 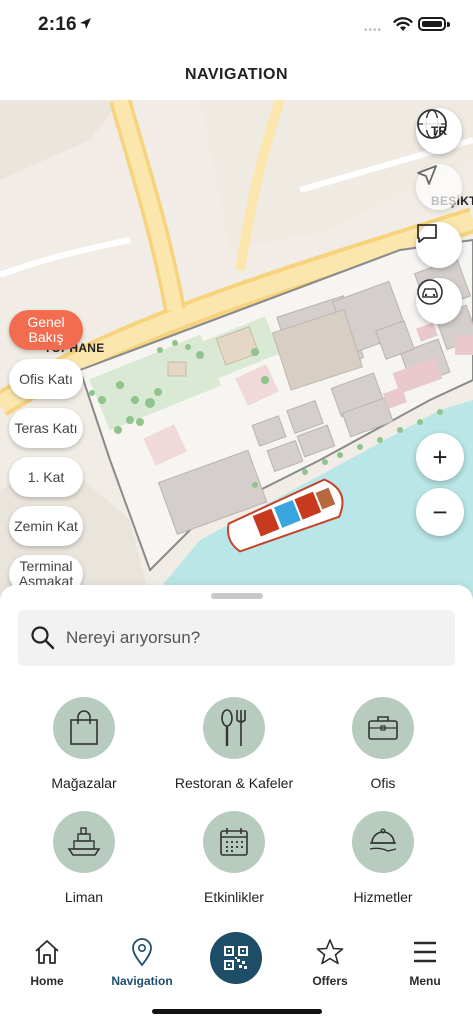 What do you see at coordinates (383, 783) in the screenshot?
I see `category-label: Ofis` at bounding box center [383, 783].